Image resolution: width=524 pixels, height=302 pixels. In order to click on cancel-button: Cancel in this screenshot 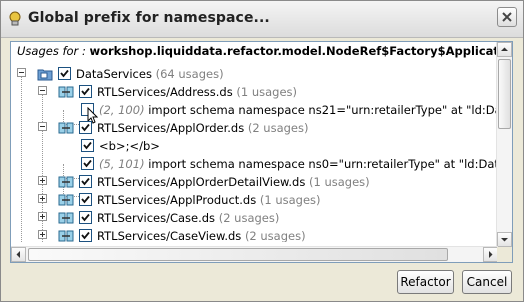, I will do `click(487, 282)`.